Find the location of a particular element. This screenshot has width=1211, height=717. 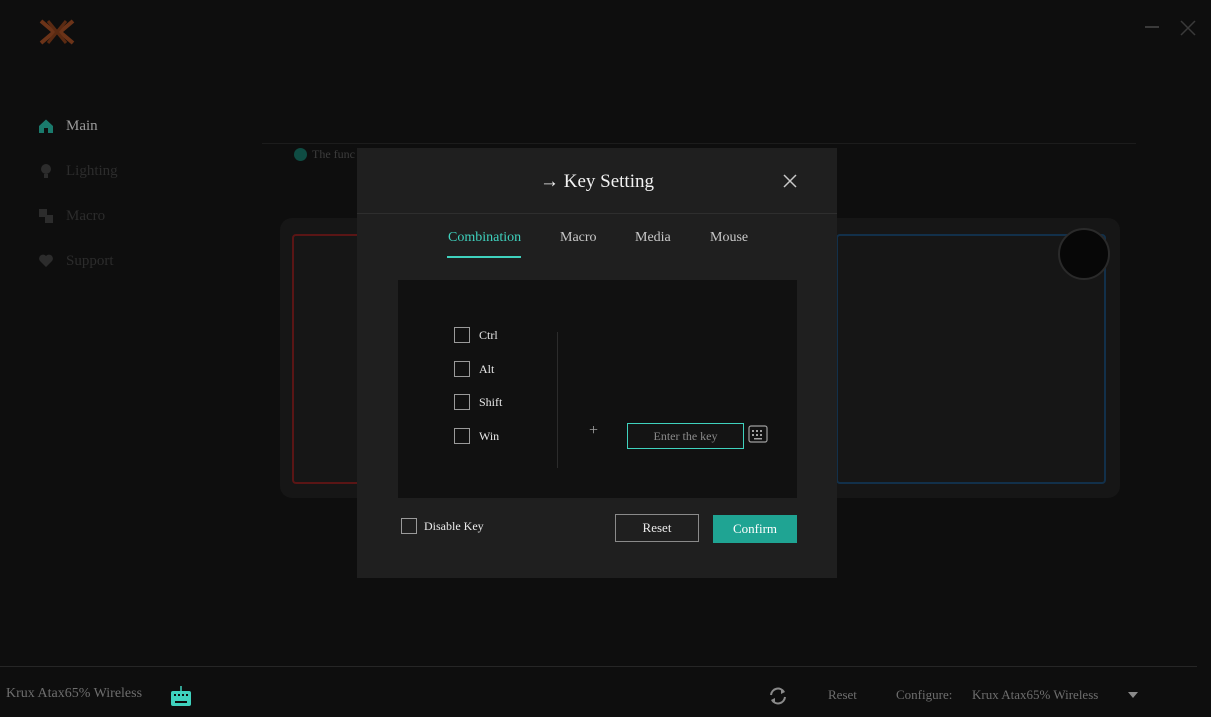

win-checkbox is located at coordinates (462, 436).